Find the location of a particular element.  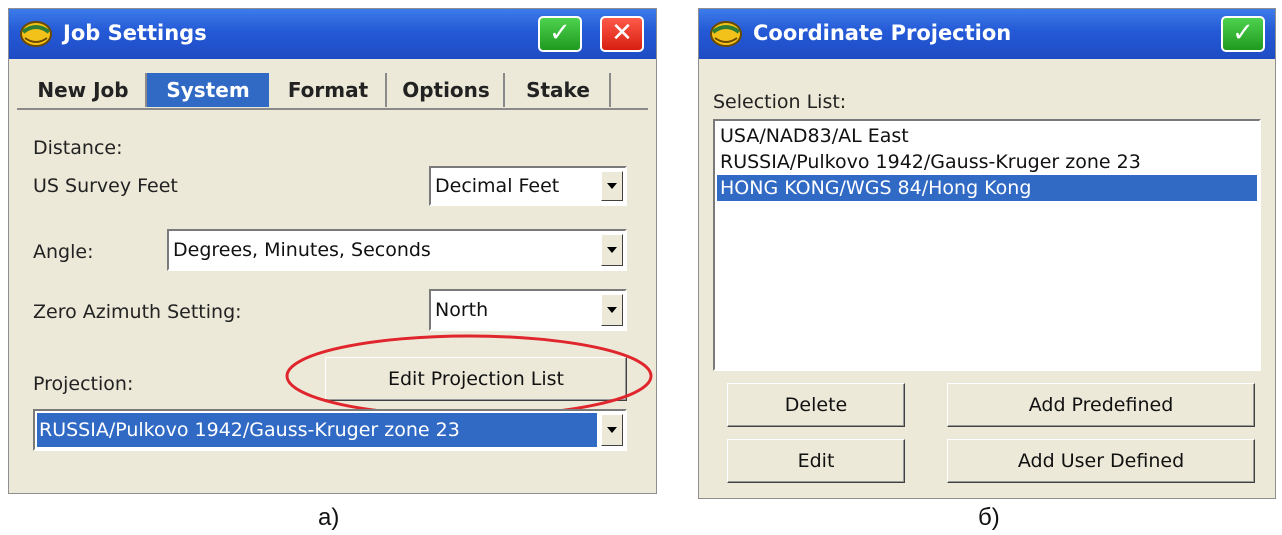

caption-right: б) is located at coordinates (989, 517).